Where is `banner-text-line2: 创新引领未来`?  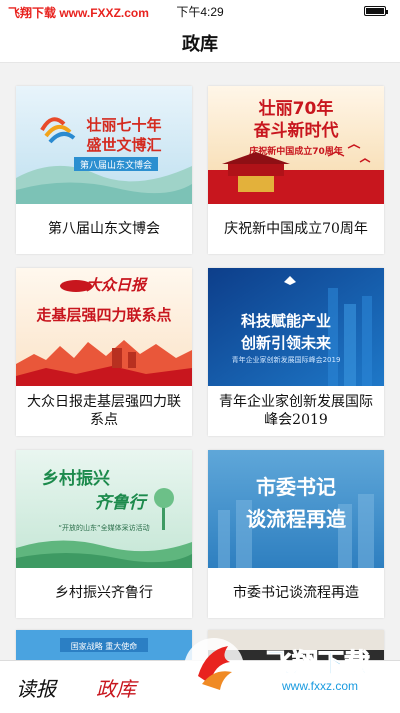 banner-text-line2: 创新引领未来 is located at coordinates (286, 343).